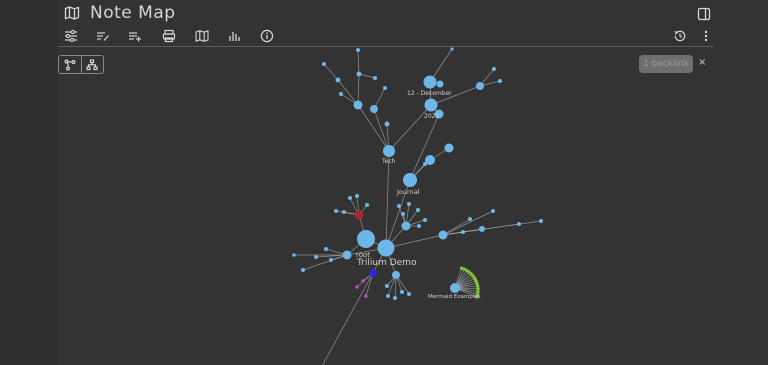 The image size is (768, 365). Describe the element at coordinates (386, 13) in the screenshot. I see `title-bar: Note Map` at that location.